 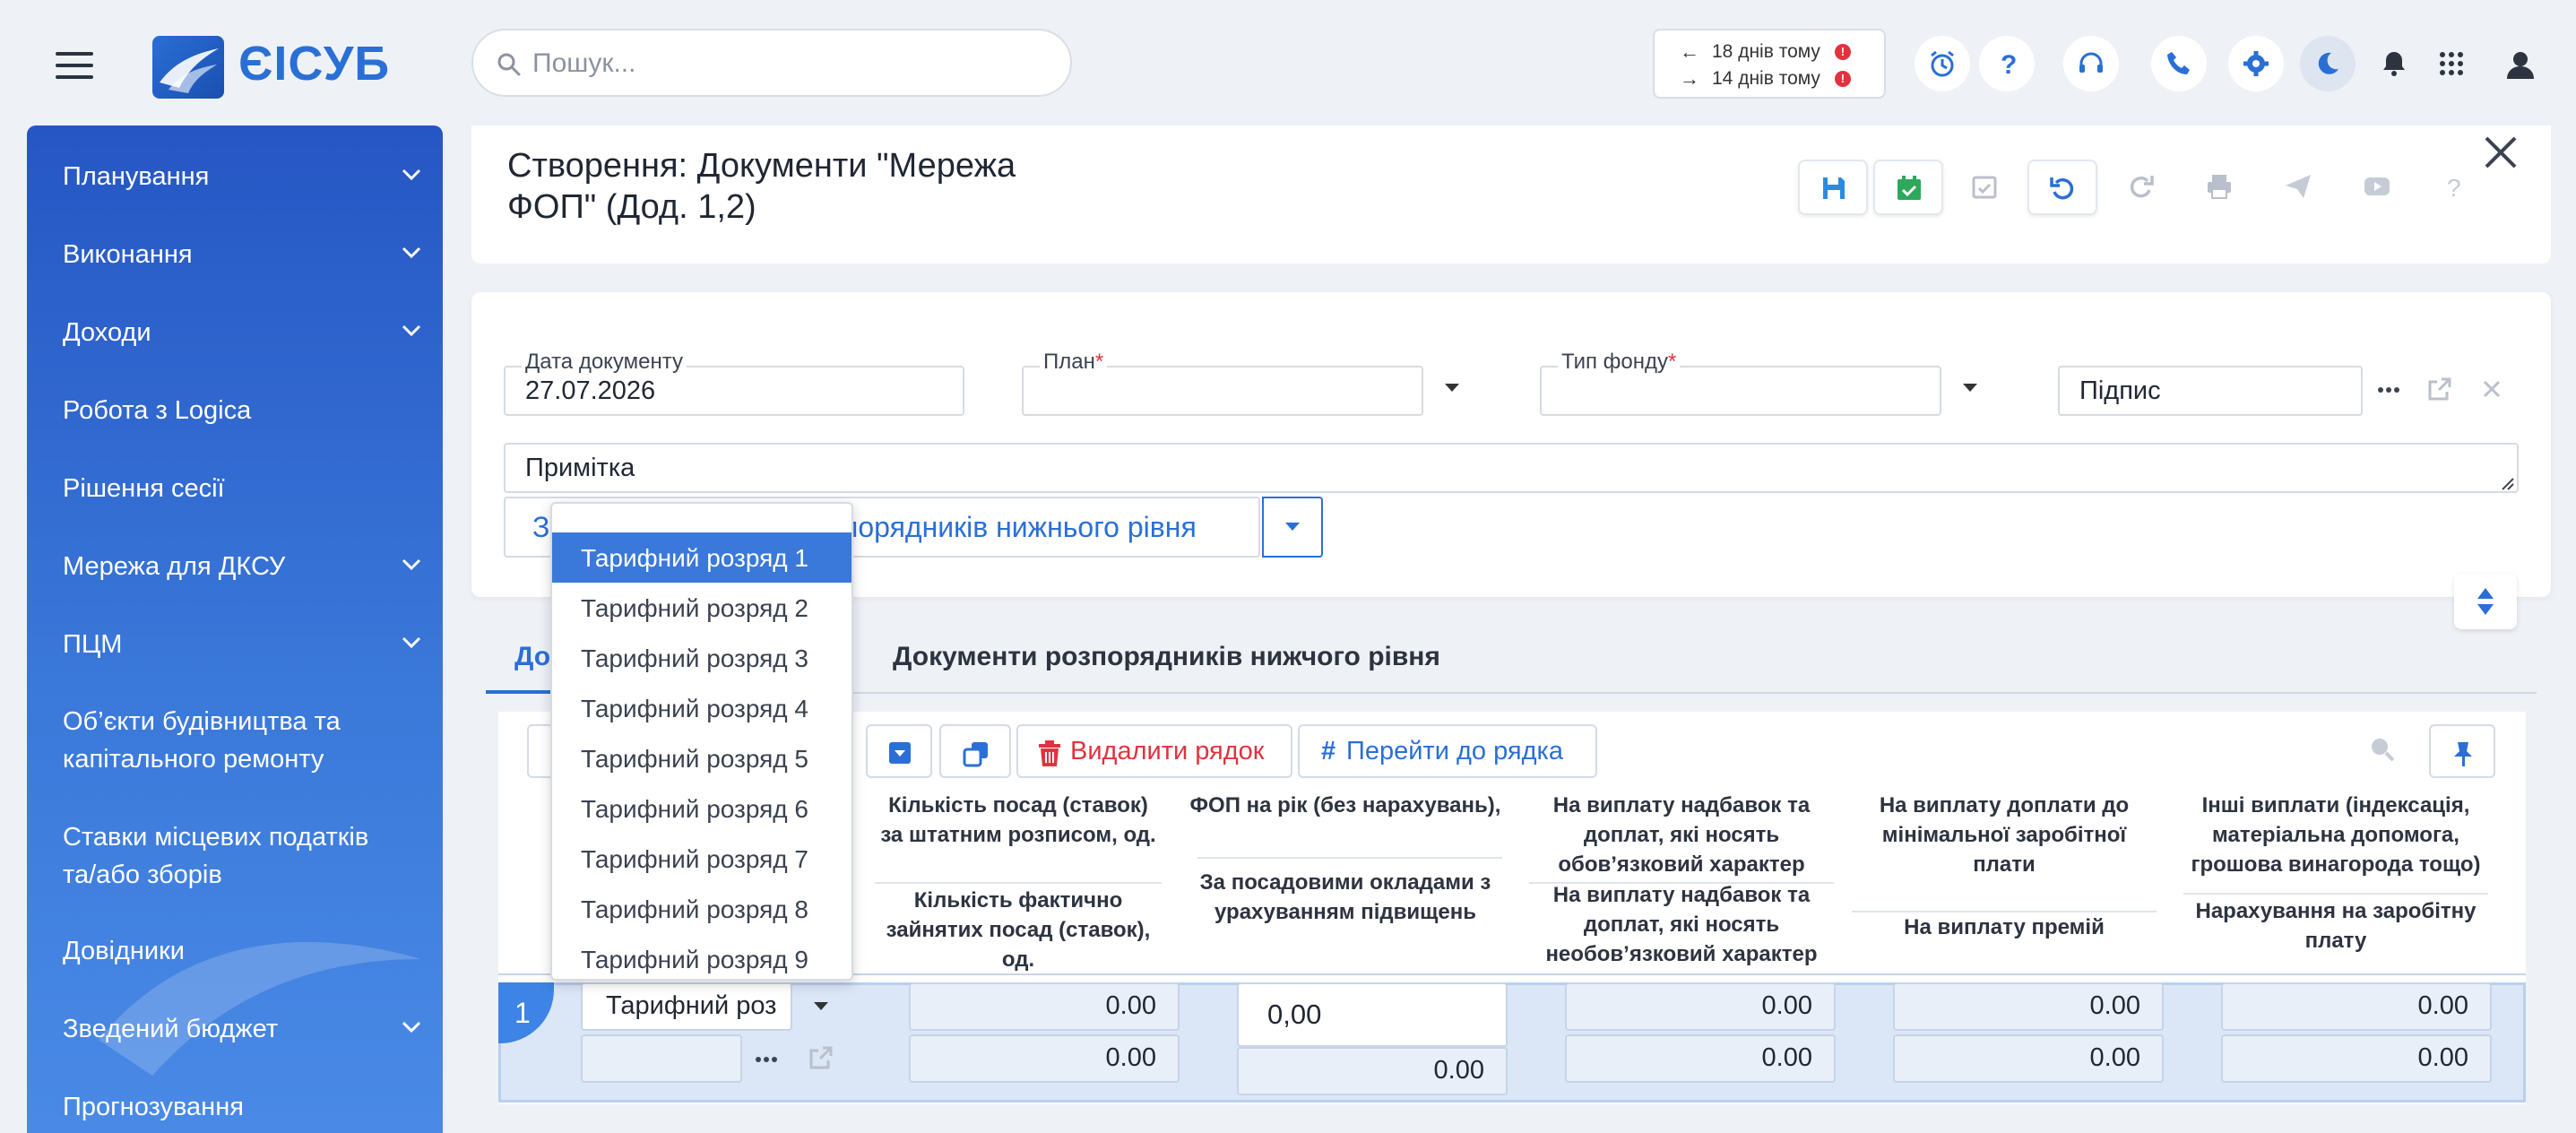 I want to click on tab-lower-level-documents: Документи розпорядників нижчого рівня, so click(x=1166, y=657).